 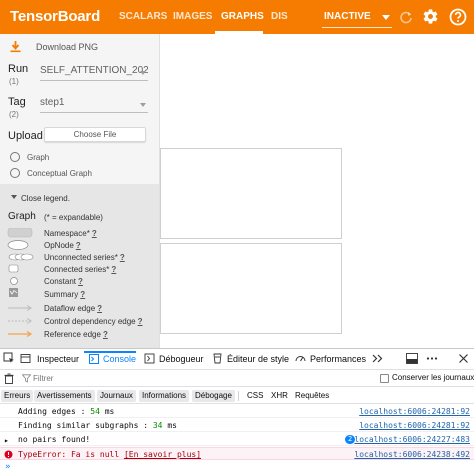 I want to click on dataflow-edge-symbol, so click(x=20, y=308).